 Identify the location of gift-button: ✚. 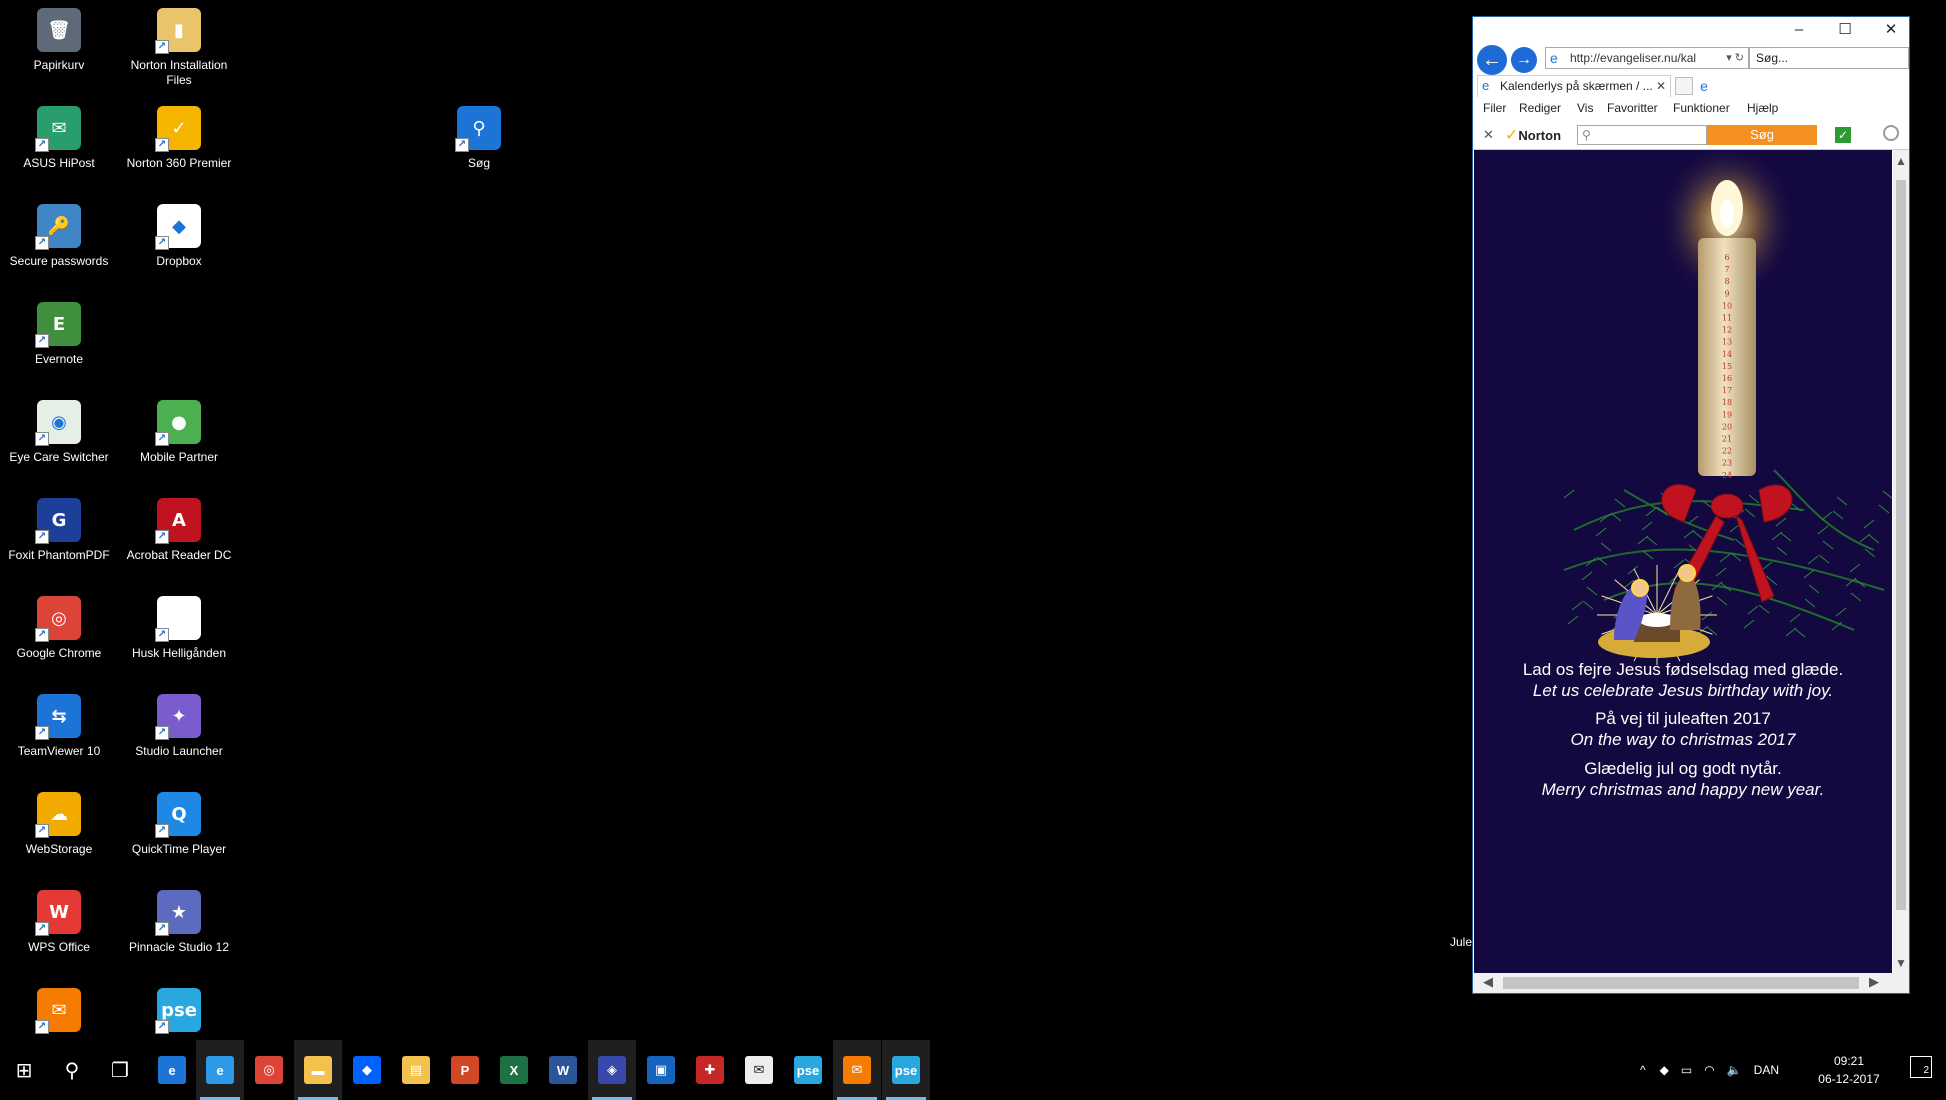
(710, 1070).